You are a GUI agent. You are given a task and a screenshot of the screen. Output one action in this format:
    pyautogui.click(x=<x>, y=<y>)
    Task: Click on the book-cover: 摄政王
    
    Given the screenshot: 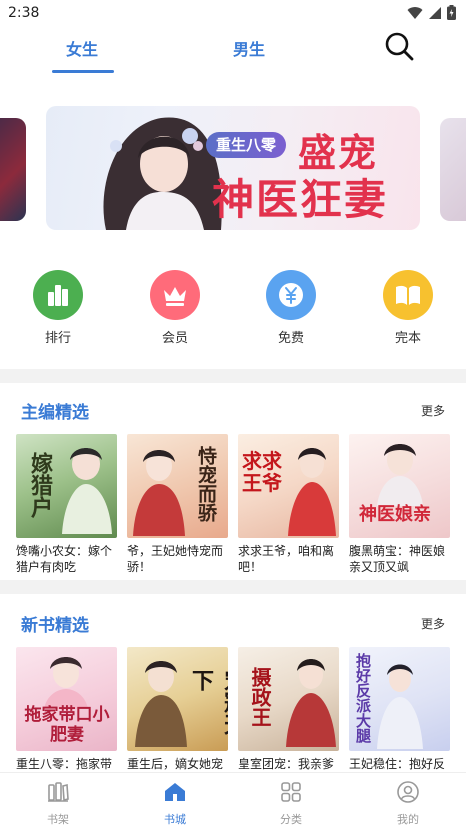 What is the action you would take?
    pyautogui.click(x=288, y=699)
    